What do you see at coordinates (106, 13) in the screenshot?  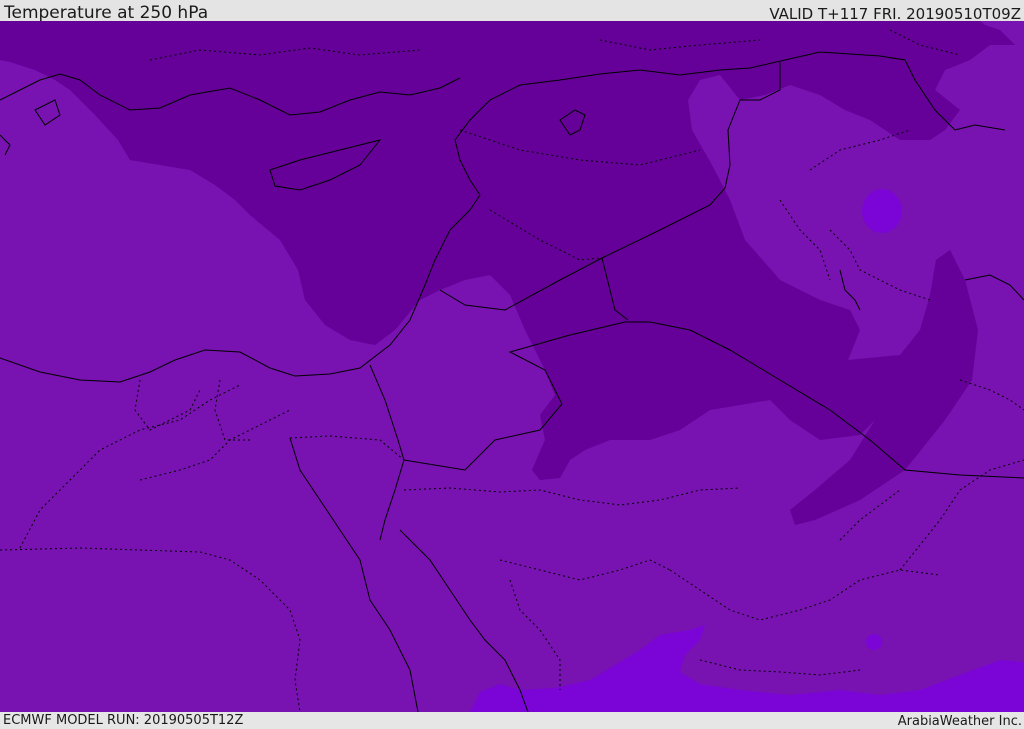 I see `map-title: Temperature at 250 hPa` at bounding box center [106, 13].